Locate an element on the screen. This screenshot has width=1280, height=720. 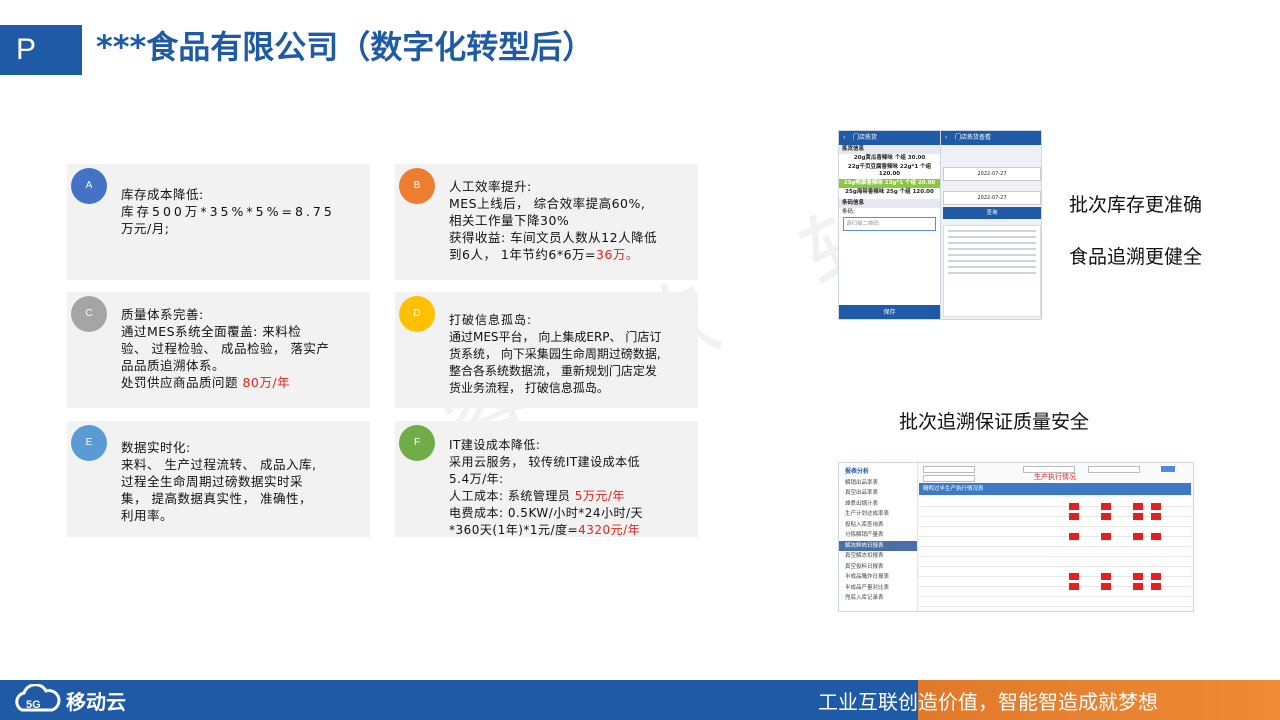
card-line: IT建设成本降低: is located at coordinates (495, 445).